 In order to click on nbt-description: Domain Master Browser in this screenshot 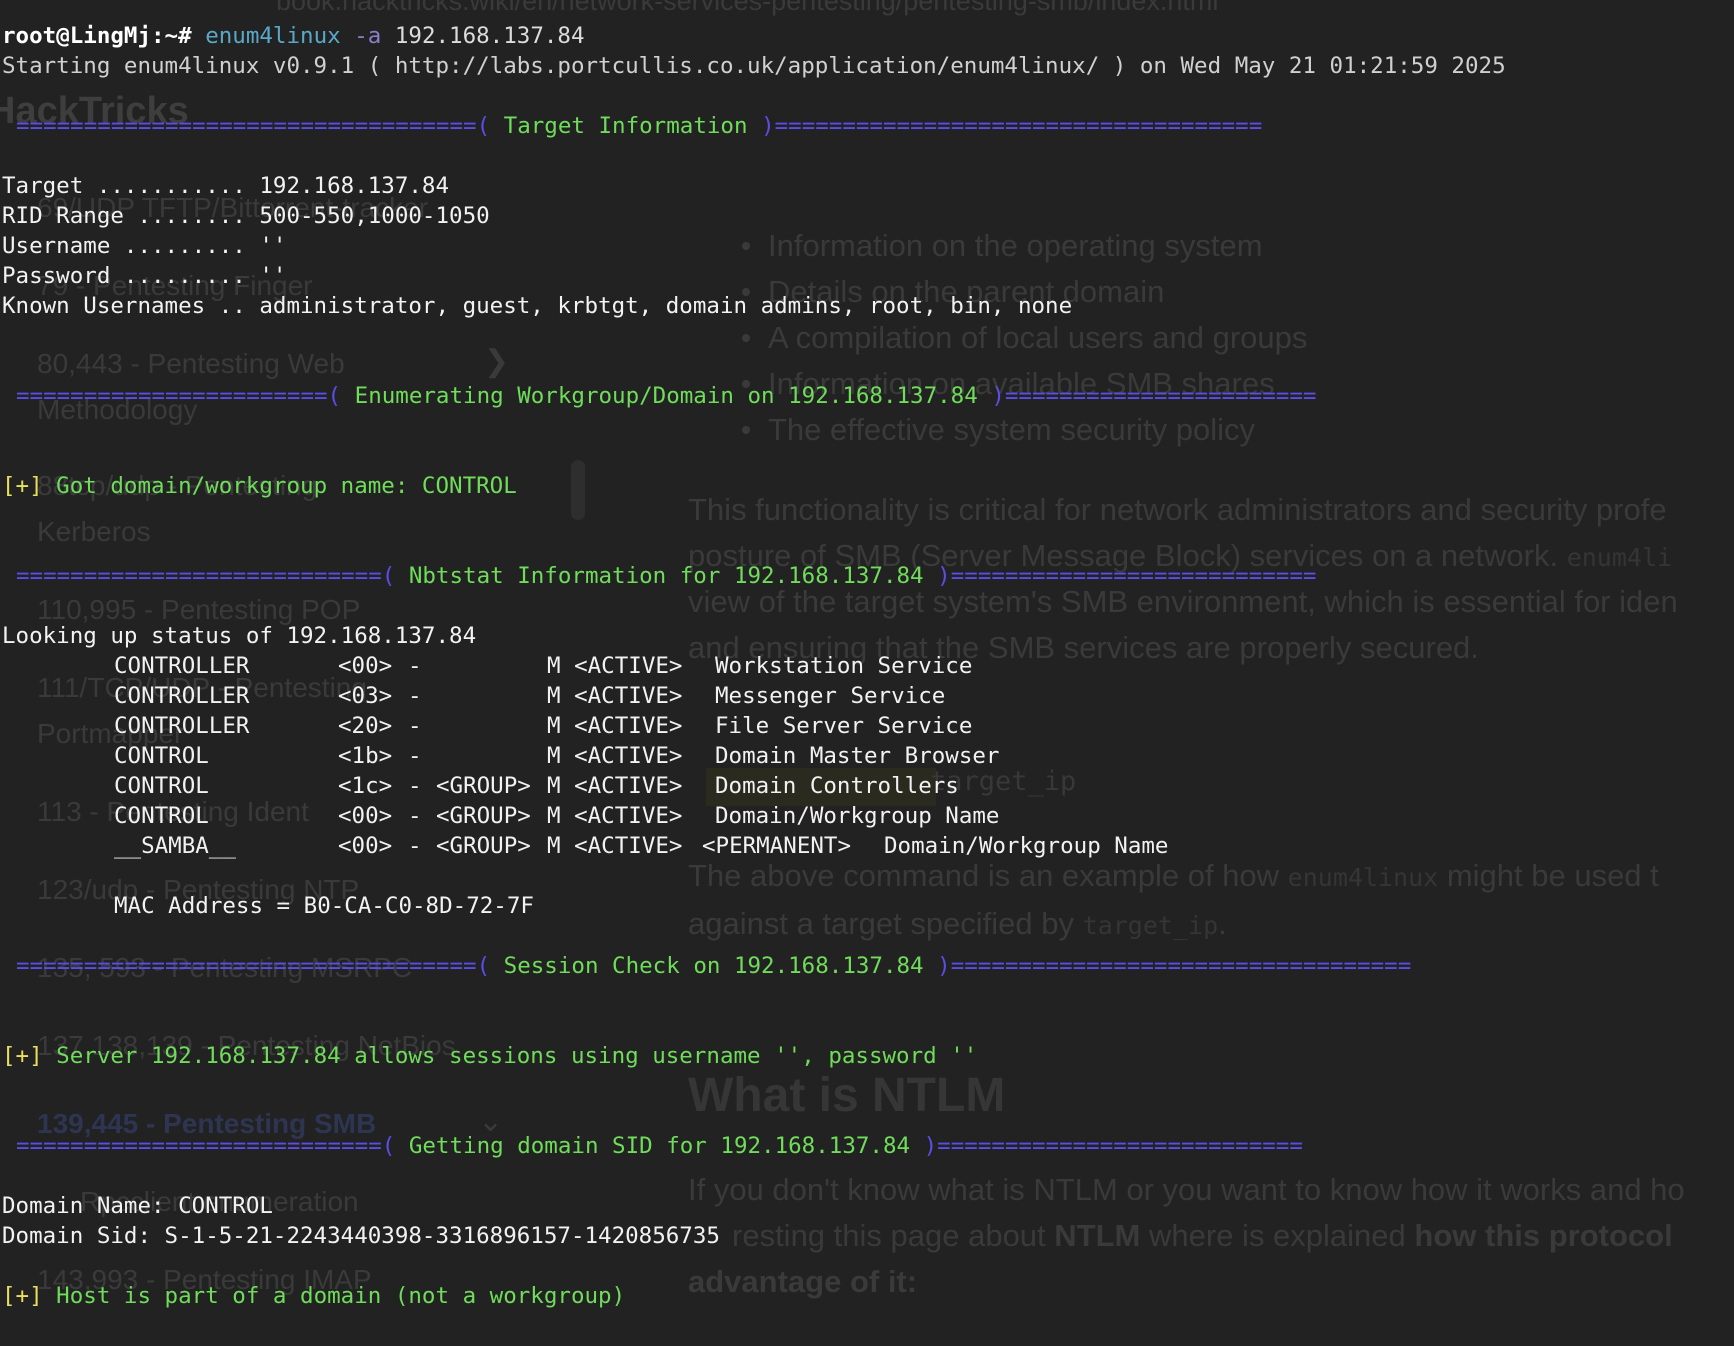, I will do `click(857, 756)`.